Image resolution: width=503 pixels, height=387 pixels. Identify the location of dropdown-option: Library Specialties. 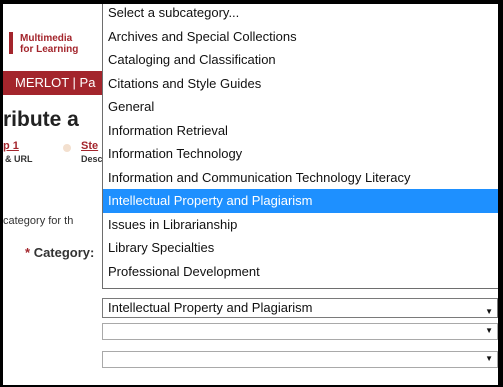
(300, 248).